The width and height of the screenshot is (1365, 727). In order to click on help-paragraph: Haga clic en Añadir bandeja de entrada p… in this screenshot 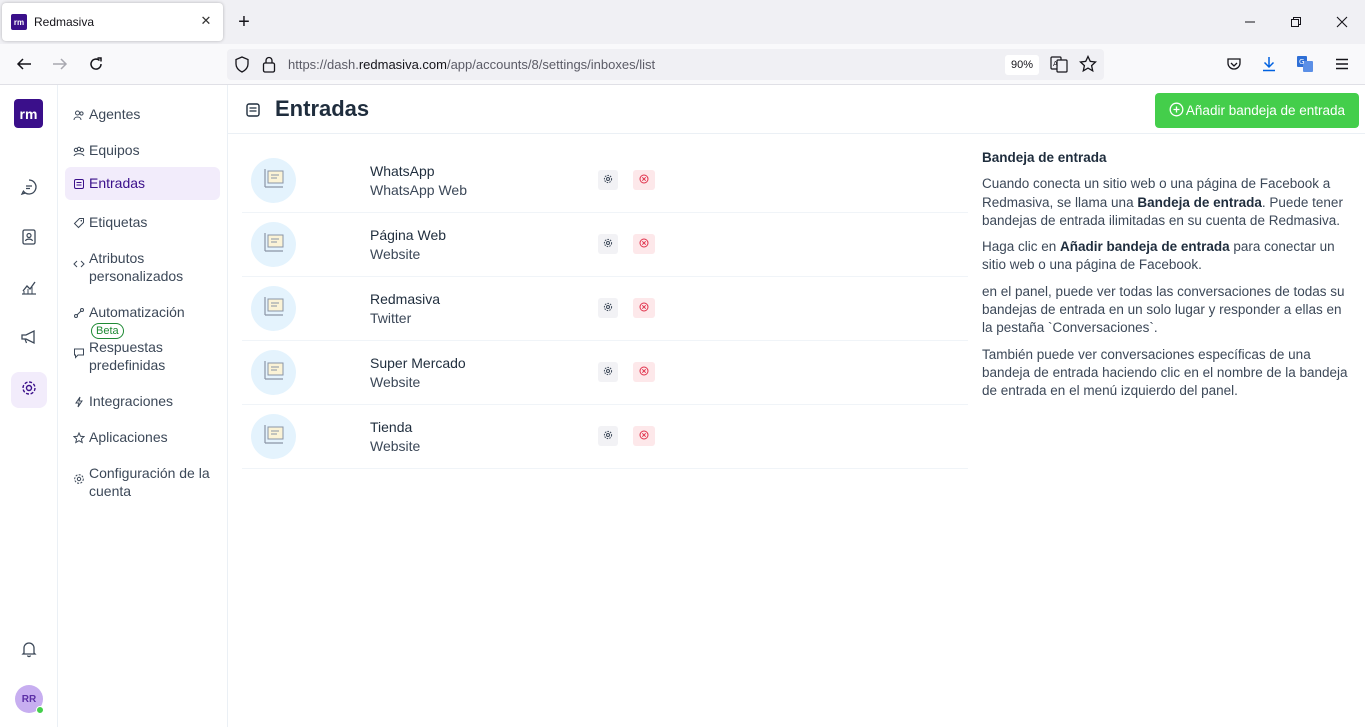, I will do `click(1168, 256)`.